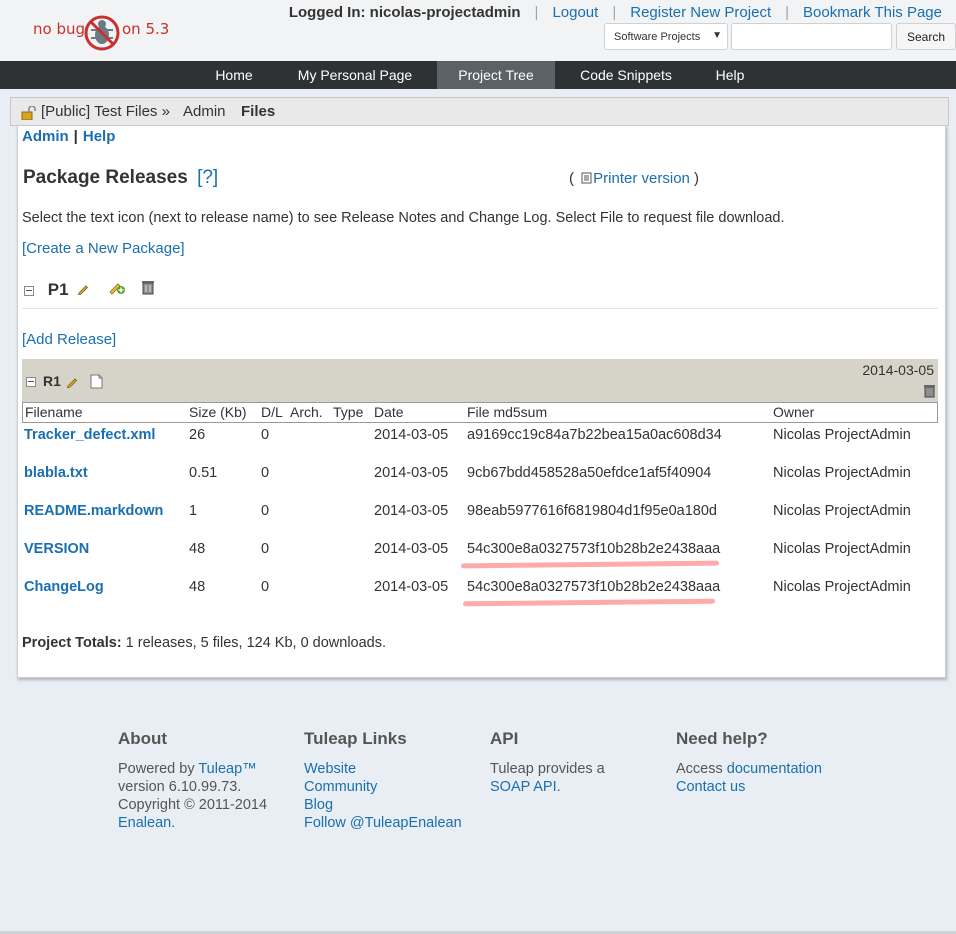  I want to click on file-link: README.markdown, so click(93, 511).